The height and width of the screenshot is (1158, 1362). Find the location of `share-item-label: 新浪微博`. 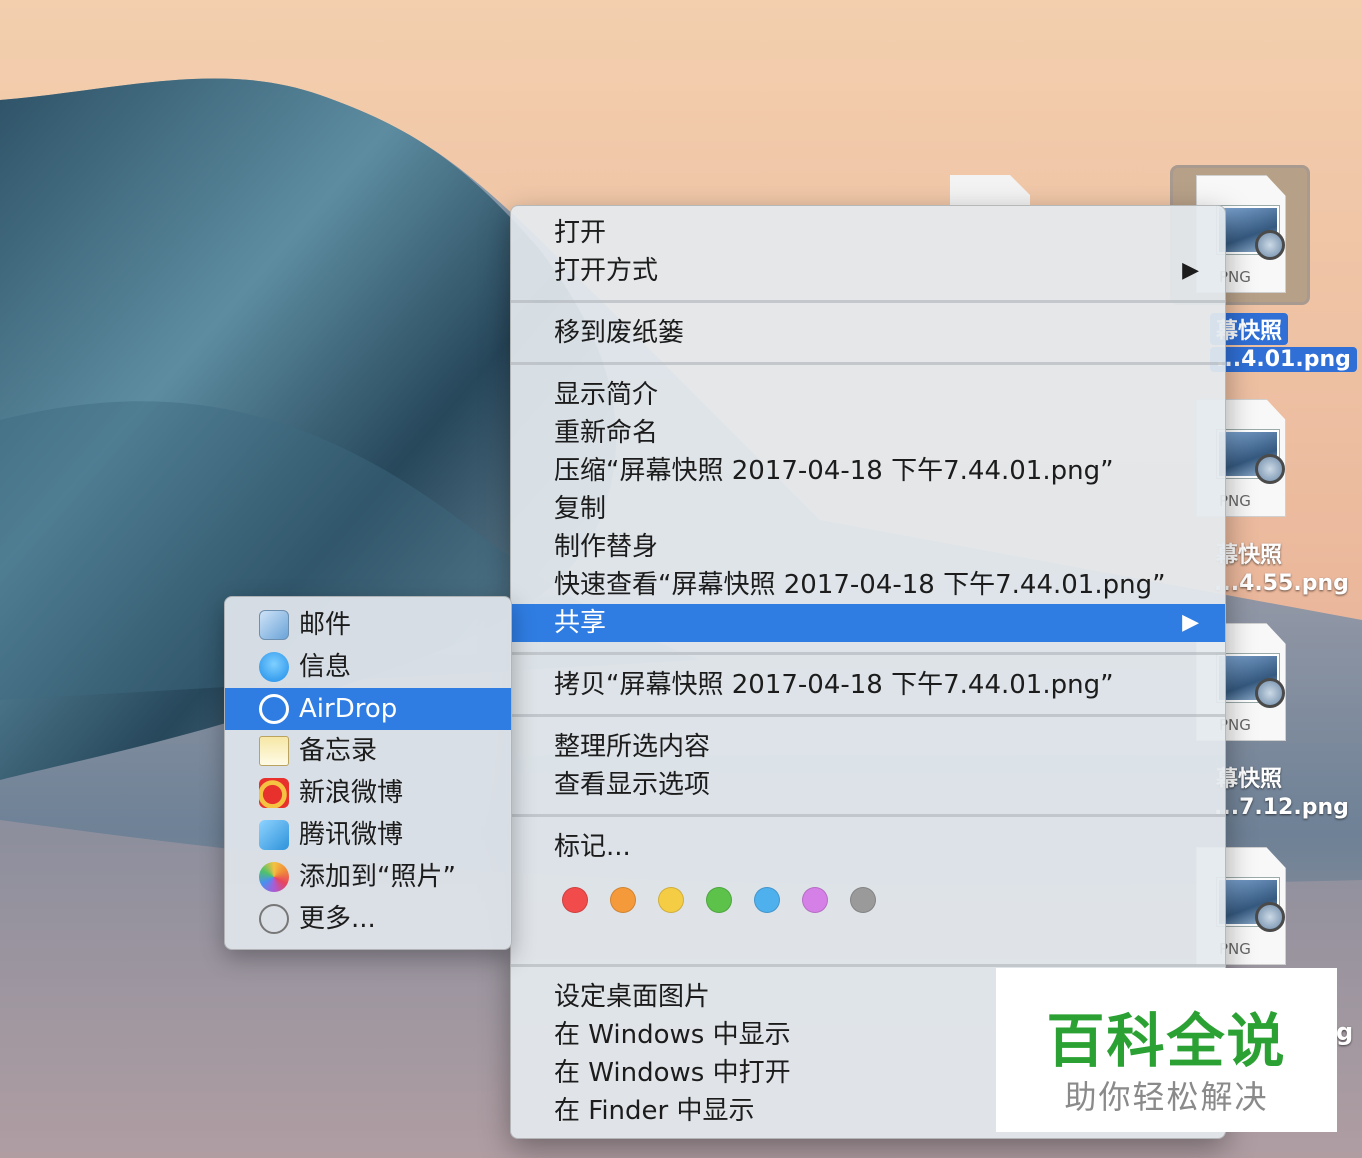

share-item-label: 新浪微博 is located at coordinates (351, 793).